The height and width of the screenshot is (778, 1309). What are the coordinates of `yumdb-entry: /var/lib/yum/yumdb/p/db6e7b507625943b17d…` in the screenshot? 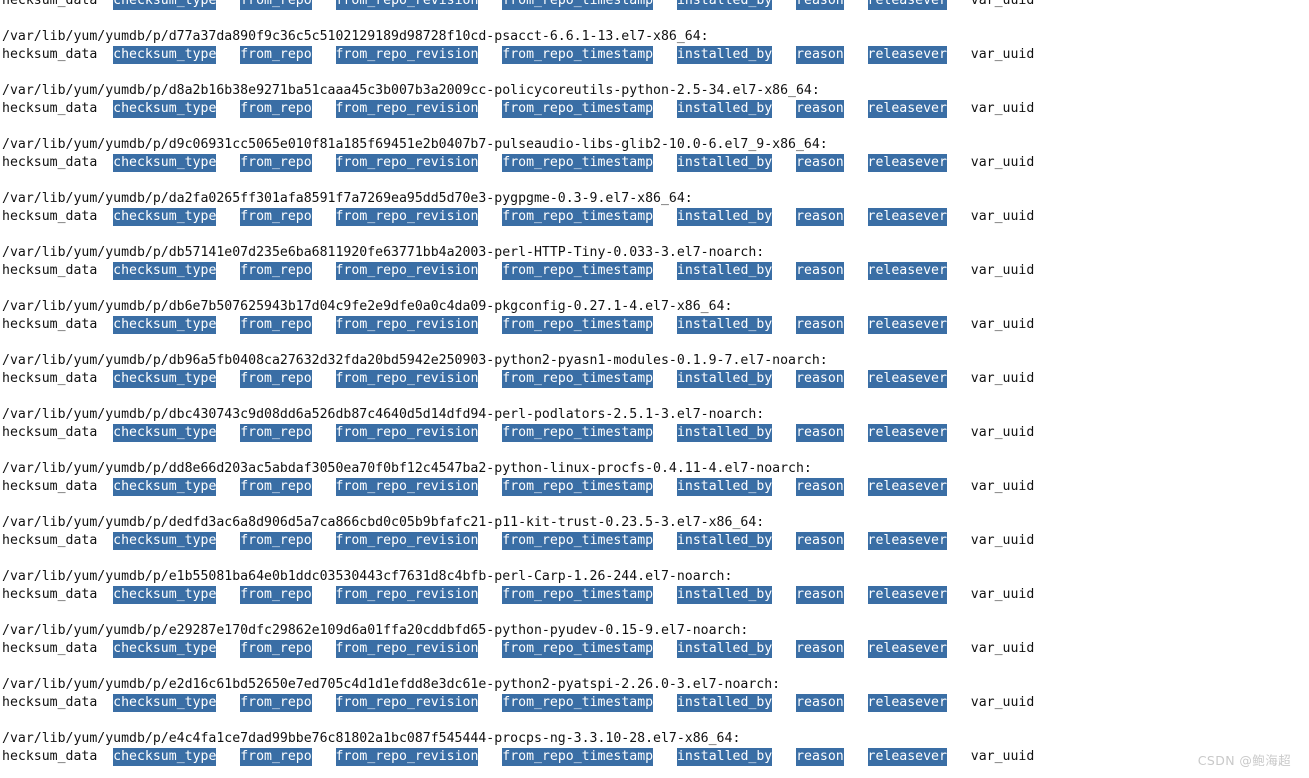 It's located at (654, 316).